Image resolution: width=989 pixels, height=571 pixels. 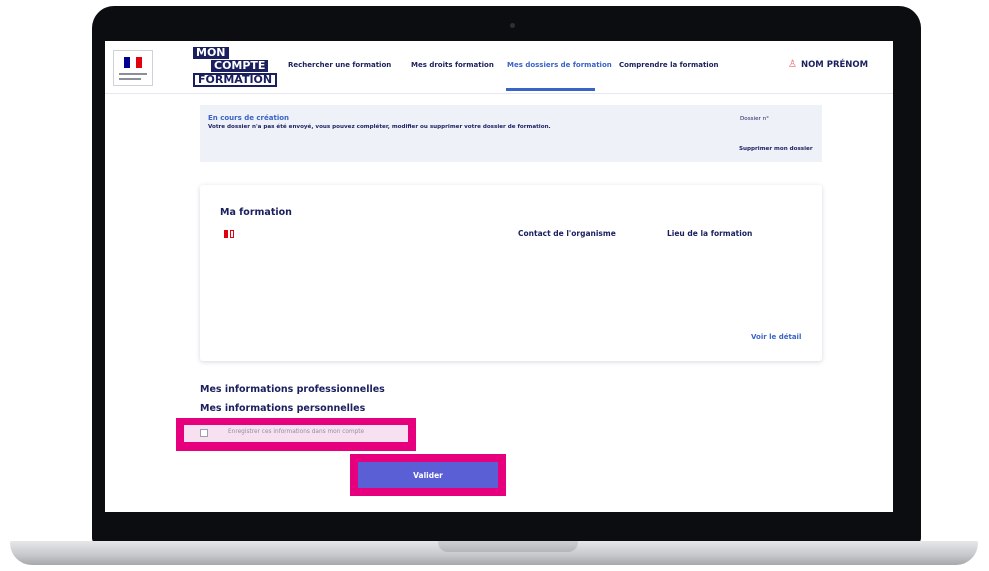 What do you see at coordinates (249, 118) in the screenshot?
I see `status-title: En cours de création` at bounding box center [249, 118].